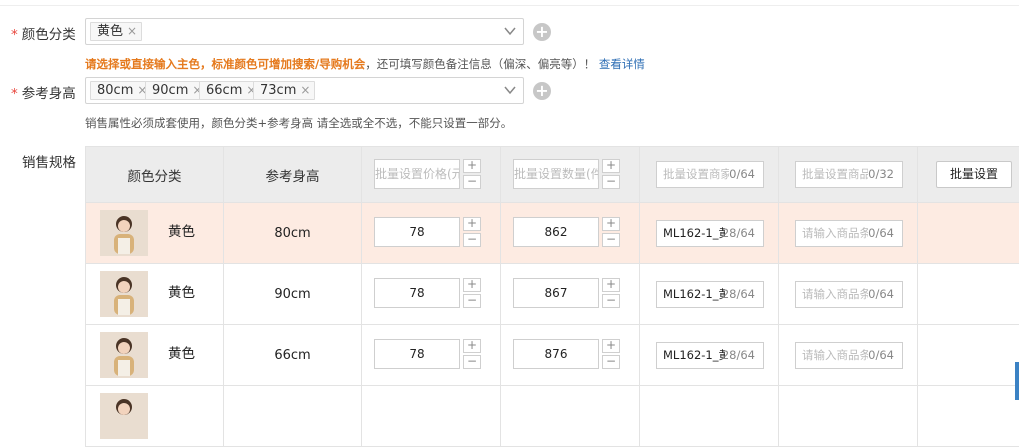 The width and height of the screenshot is (1019, 447). What do you see at coordinates (556, 174) in the screenshot?
I see `batch-qty-input: 批量设置数量(件)` at bounding box center [556, 174].